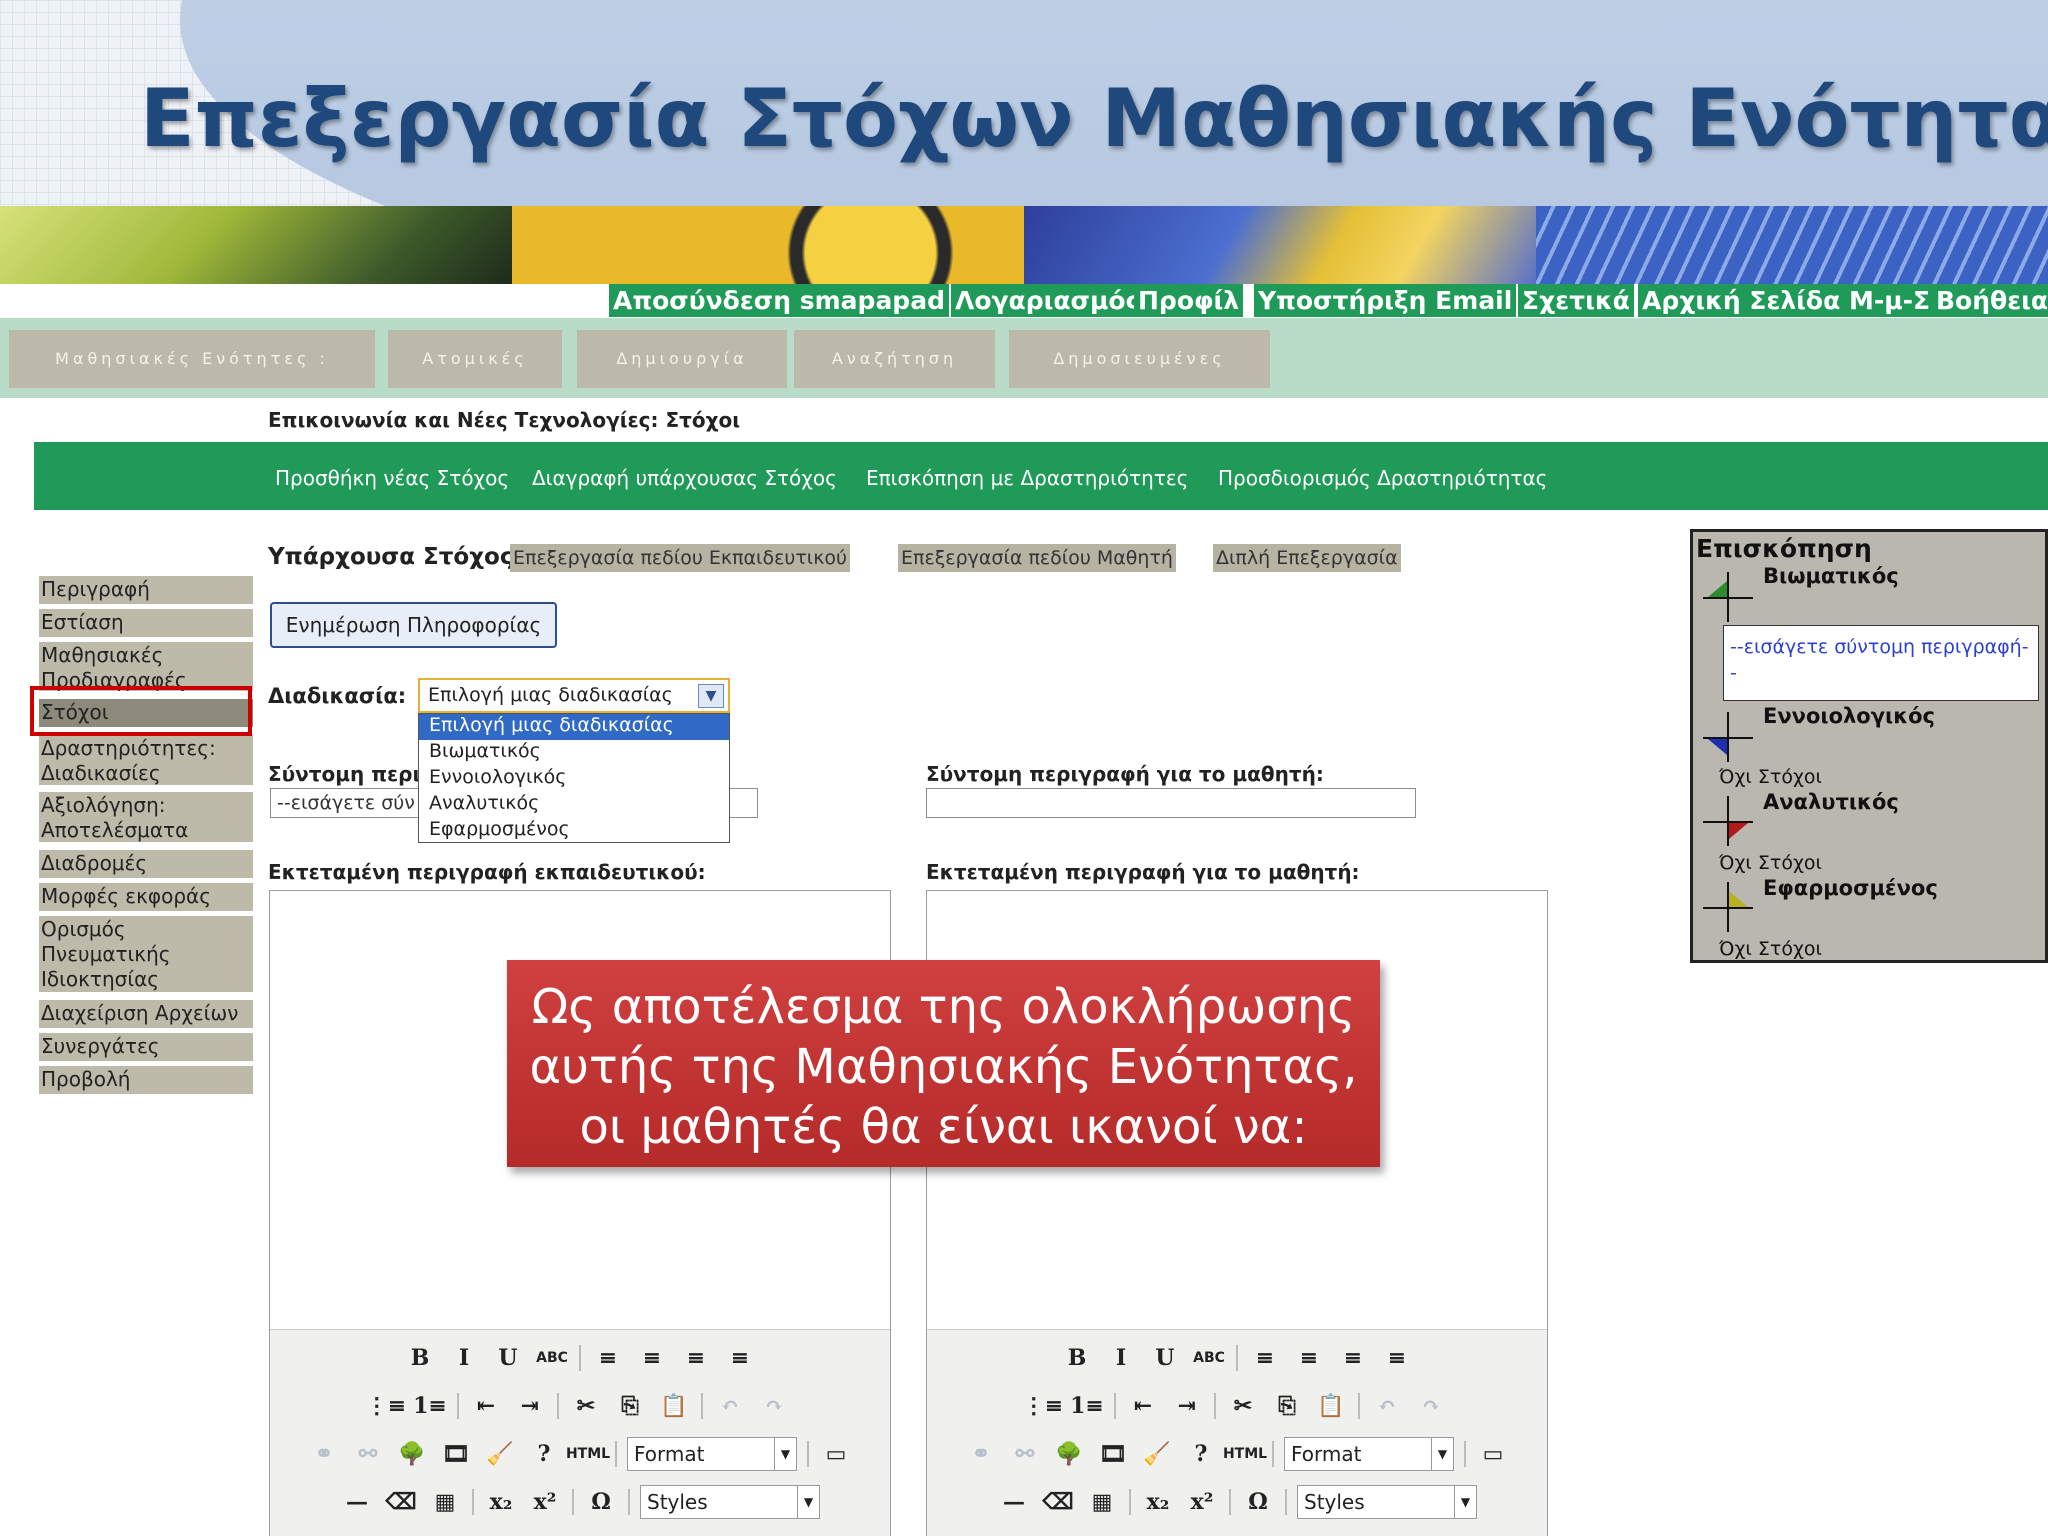 The image size is (2048, 1536). Describe the element at coordinates (413, 625) in the screenshot. I see `update-info-button: Ενημέρωση Πληροφορίας` at that location.